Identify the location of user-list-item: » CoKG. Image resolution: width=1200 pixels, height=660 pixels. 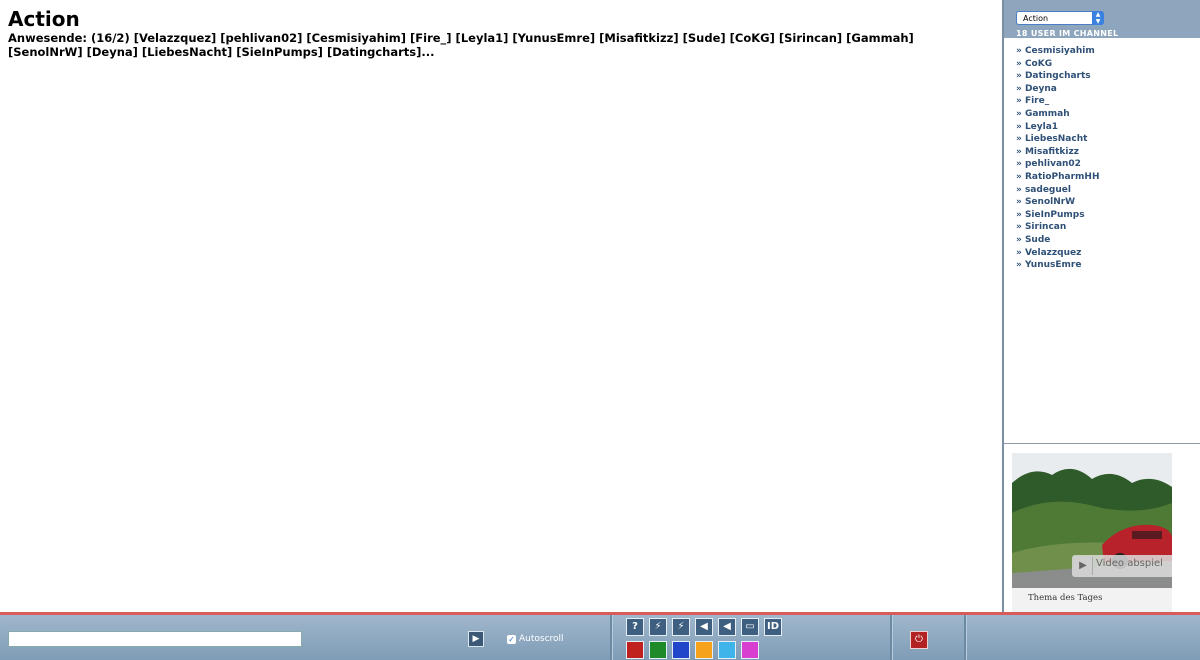
(1057, 64).